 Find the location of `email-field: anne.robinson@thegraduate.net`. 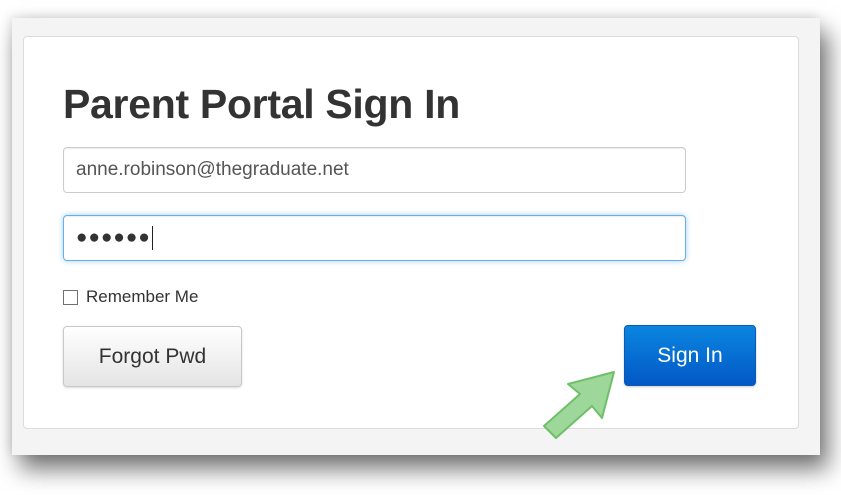

email-field: anne.robinson@thegraduate.net is located at coordinates (374, 170).